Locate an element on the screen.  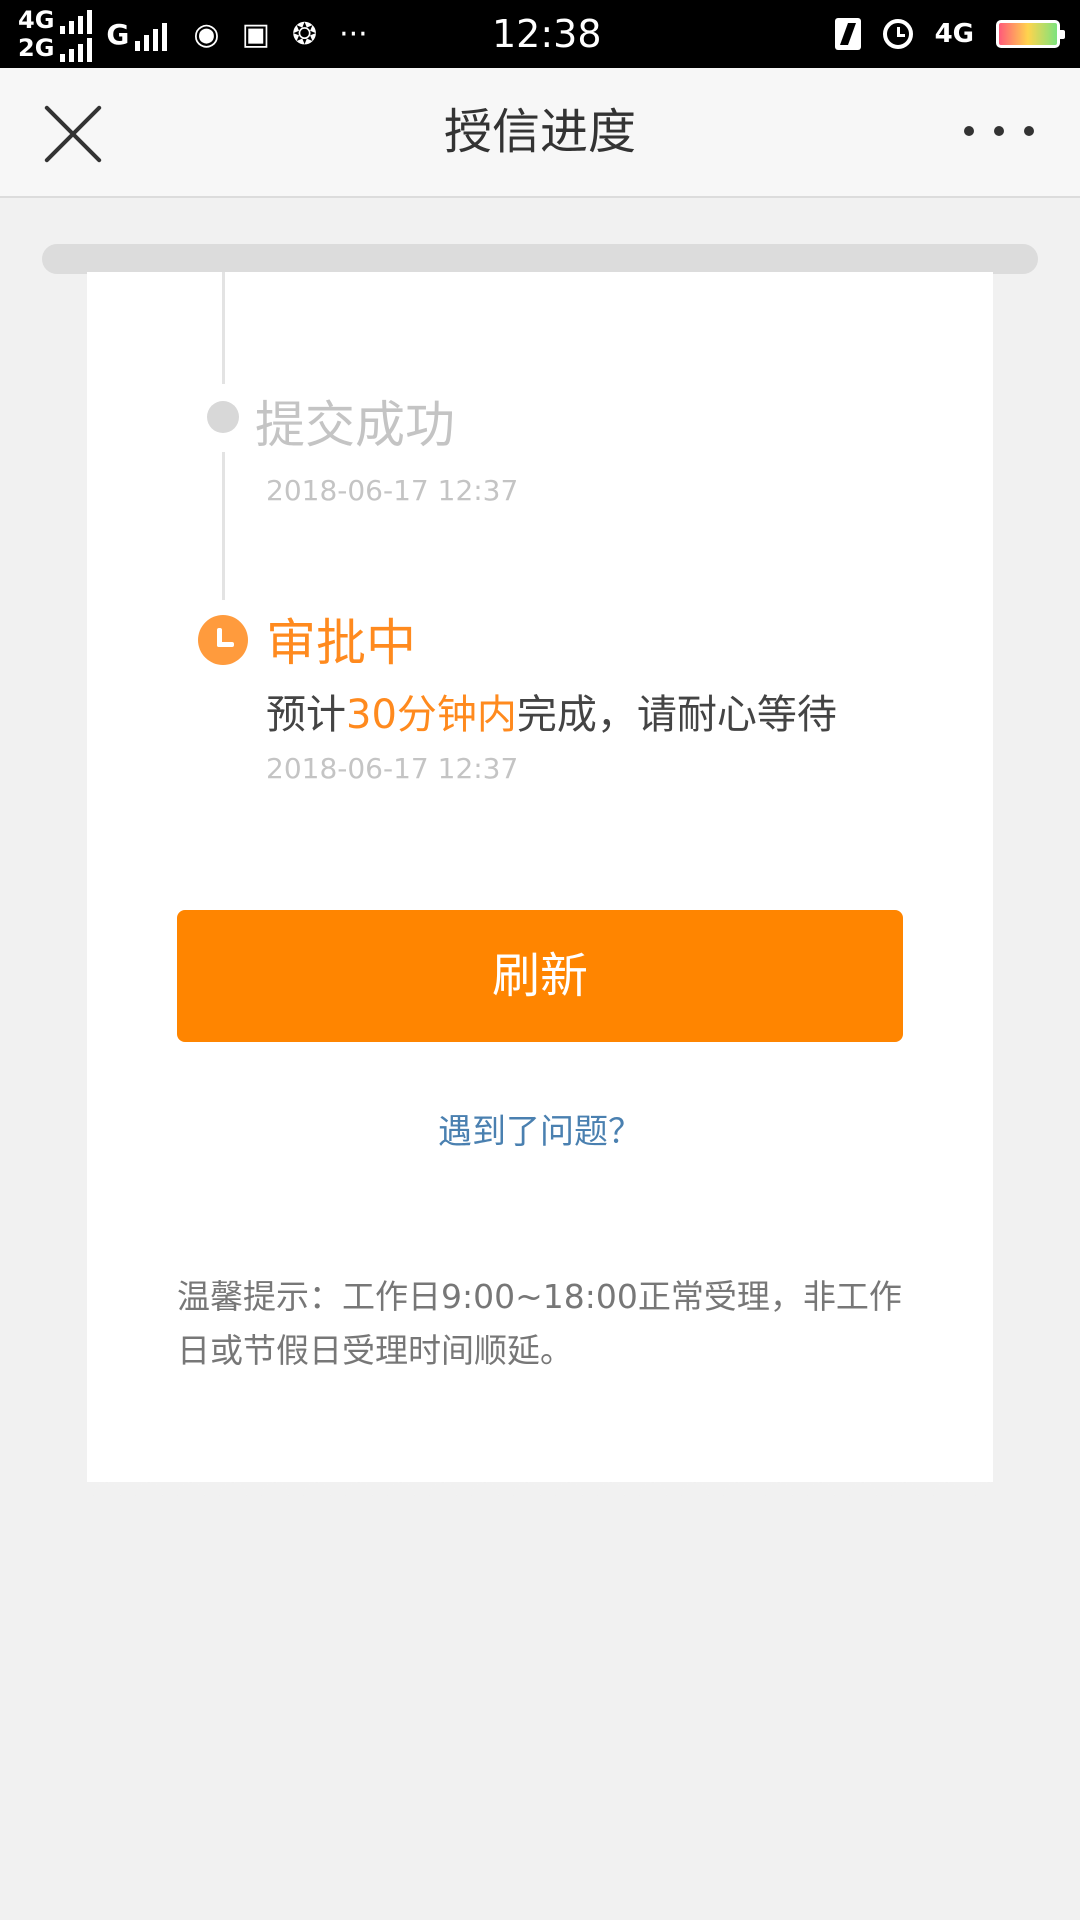
desc-highlight: 30分钟内 is located at coordinates (431, 715).